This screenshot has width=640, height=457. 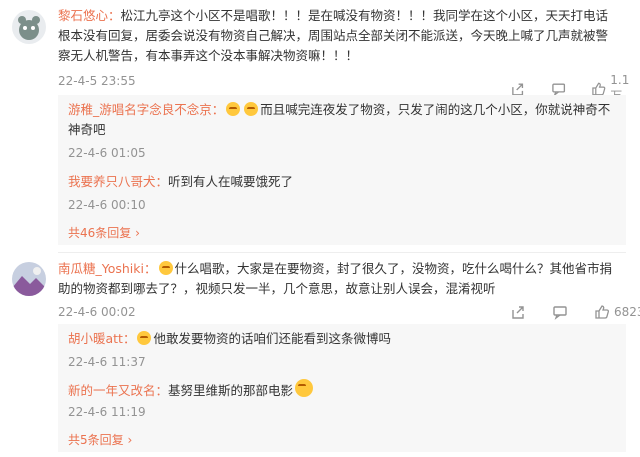 What do you see at coordinates (518, 312) in the screenshot?
I see `share-icon` at bounding box center [518, 312].